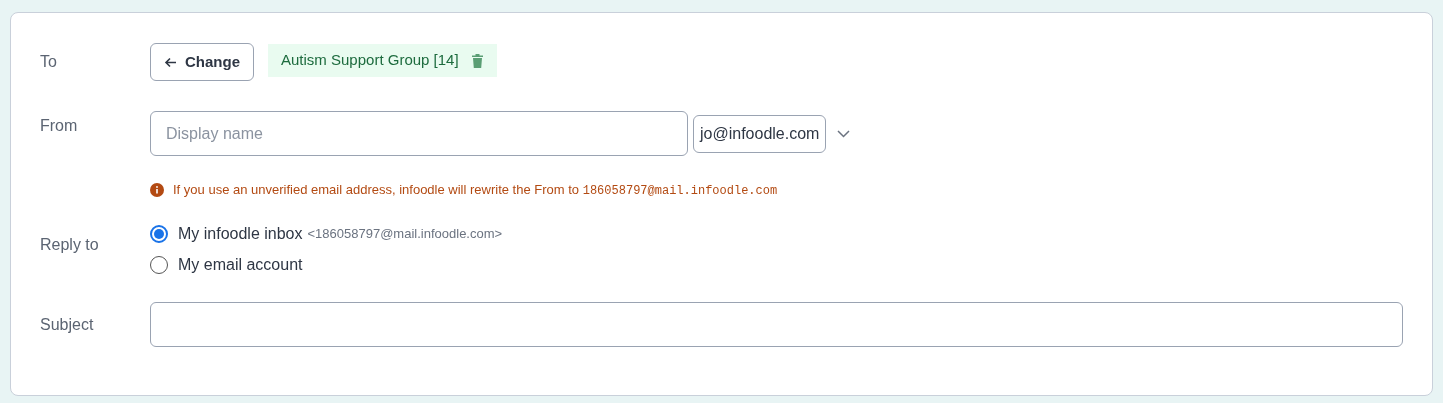 This screenshot has width=1443, height=403. What do you see at coordinates (49, 62) in the screenshot?
I see `field-label: To` at bounding box center [49, 62].